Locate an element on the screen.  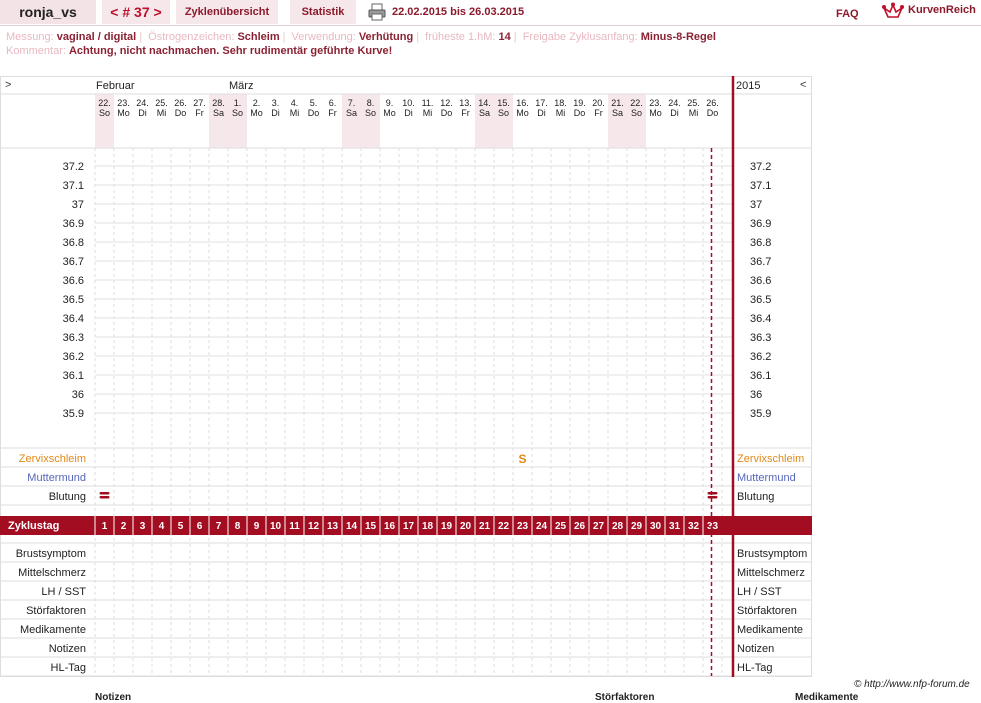
temp-axis-left-label: 36.4 is located at coordinates (73, 319).